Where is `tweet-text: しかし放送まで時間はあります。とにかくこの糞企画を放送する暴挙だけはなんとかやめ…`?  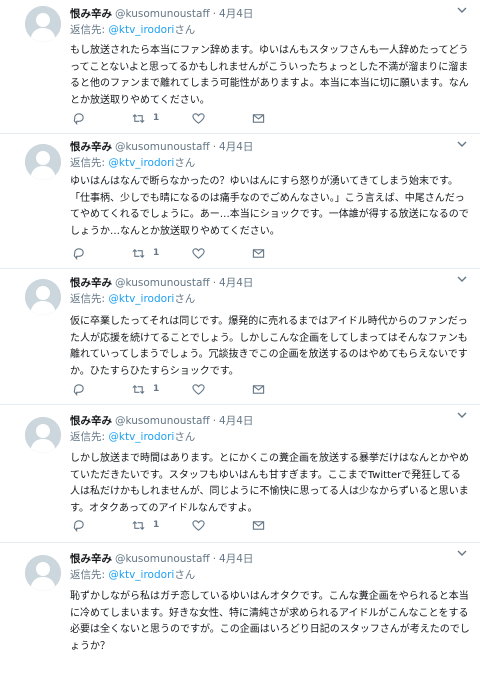
tweet-text: しかし放送まで時間はあります。とにかくこの糞企画を放送する暴挙だけはなんとかやめ… is located at coordinates (269, 483).